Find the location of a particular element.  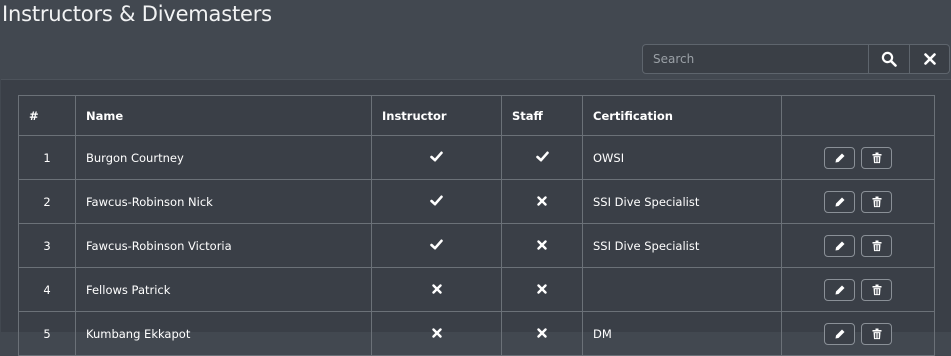

column-header-staff: Staff is located at coordinates (542, 115).